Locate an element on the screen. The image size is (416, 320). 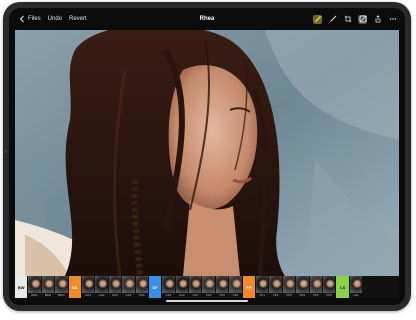
thumbnail-label: CF2 is located at coordinates (182, 295).